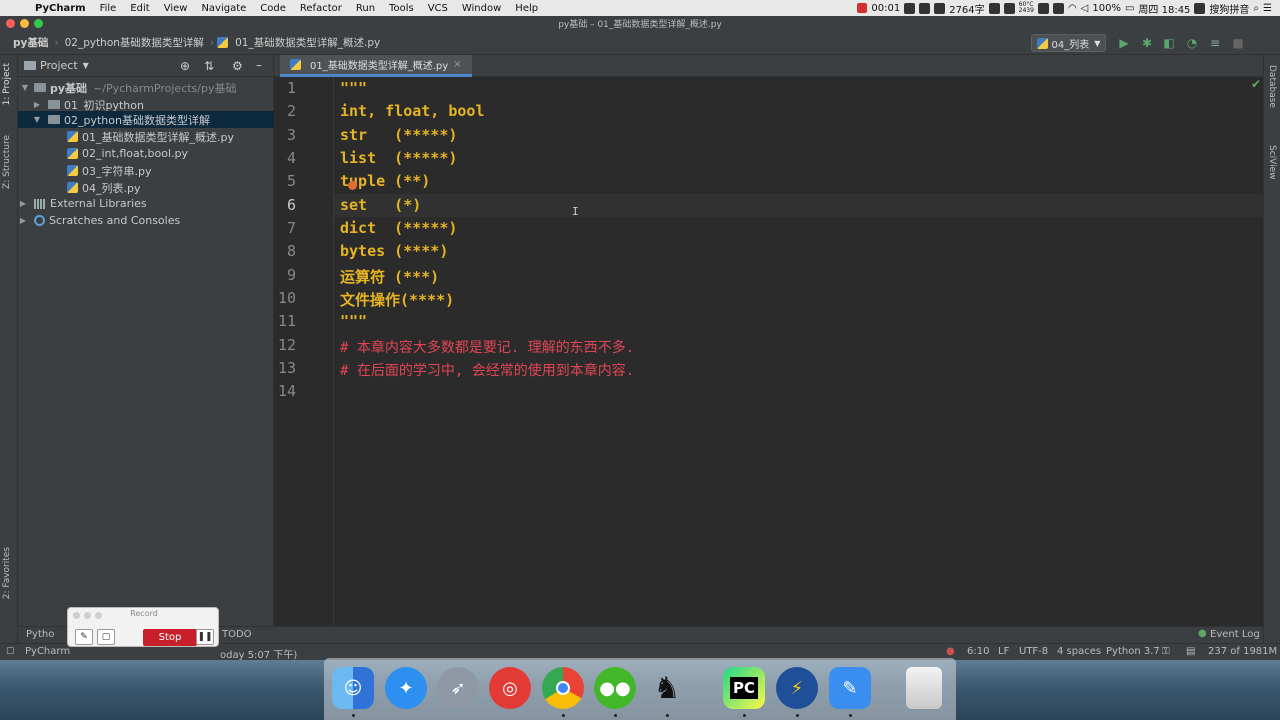 Image resolution: width=1280 pixels, height=720 pixels. What do you see at coordinates (1003, 651) in the screenshot?
I see `line-separator: LF` at bounding box center [1003, 651].